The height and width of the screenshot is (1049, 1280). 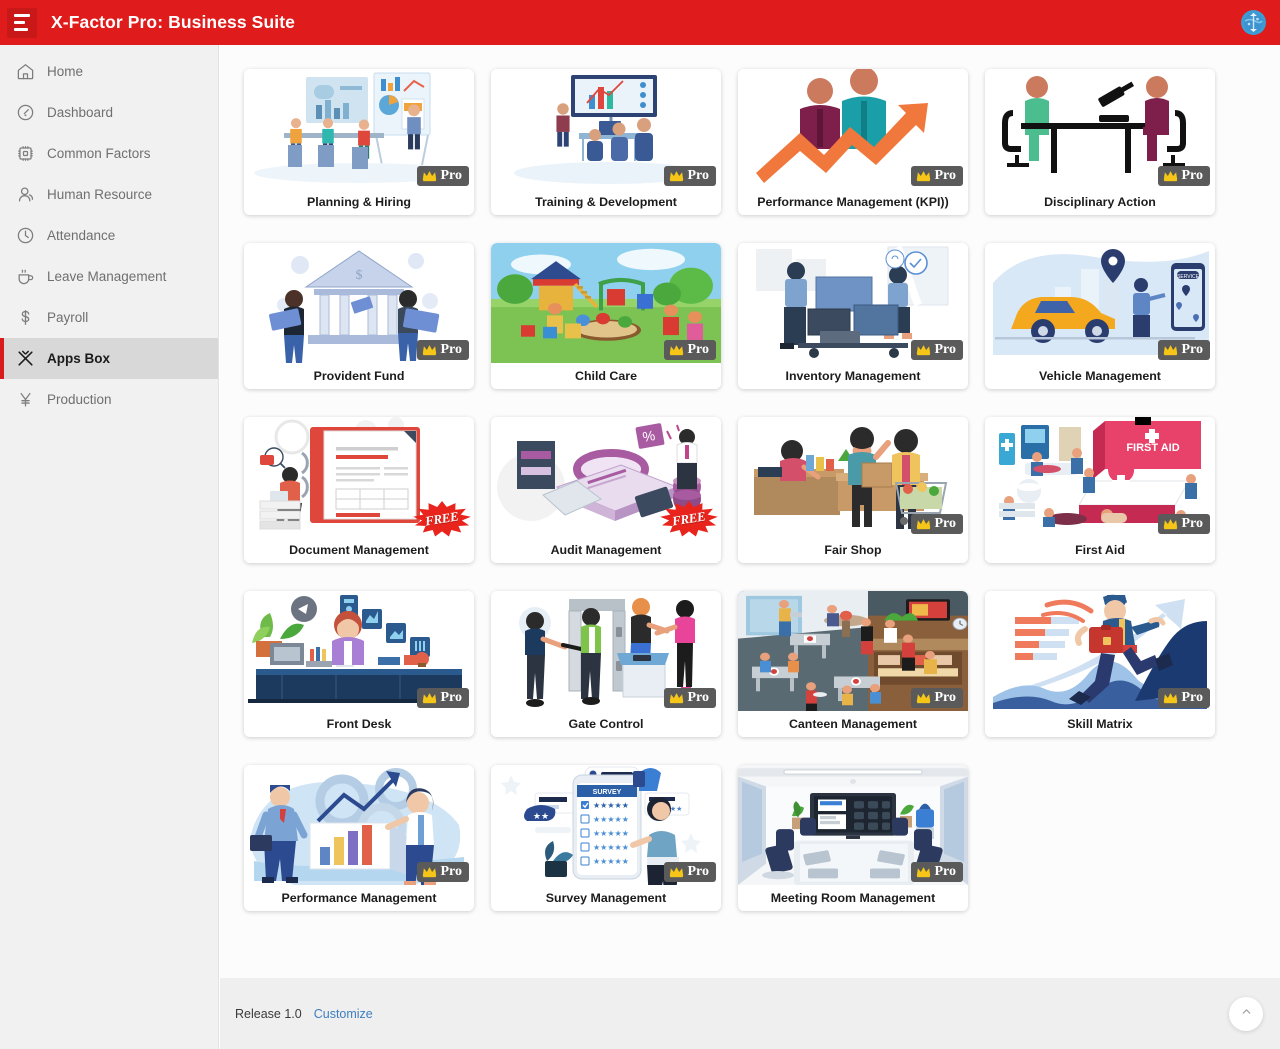 I want to click on hamburger-menu-icon, so click(x=22, y=22).